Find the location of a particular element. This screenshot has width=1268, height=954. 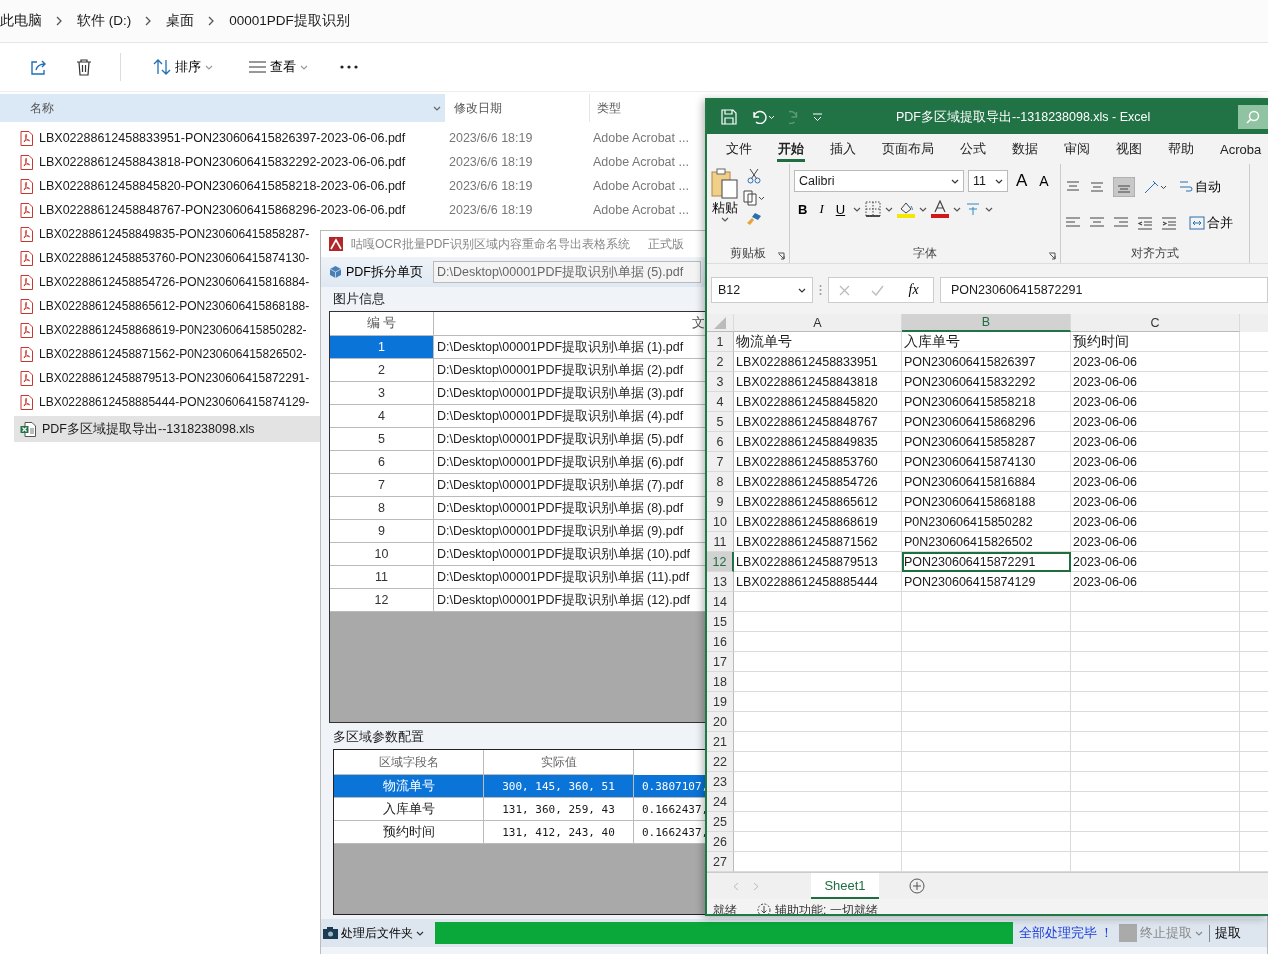

row-header: 7 is located at coordinates (720, 462).